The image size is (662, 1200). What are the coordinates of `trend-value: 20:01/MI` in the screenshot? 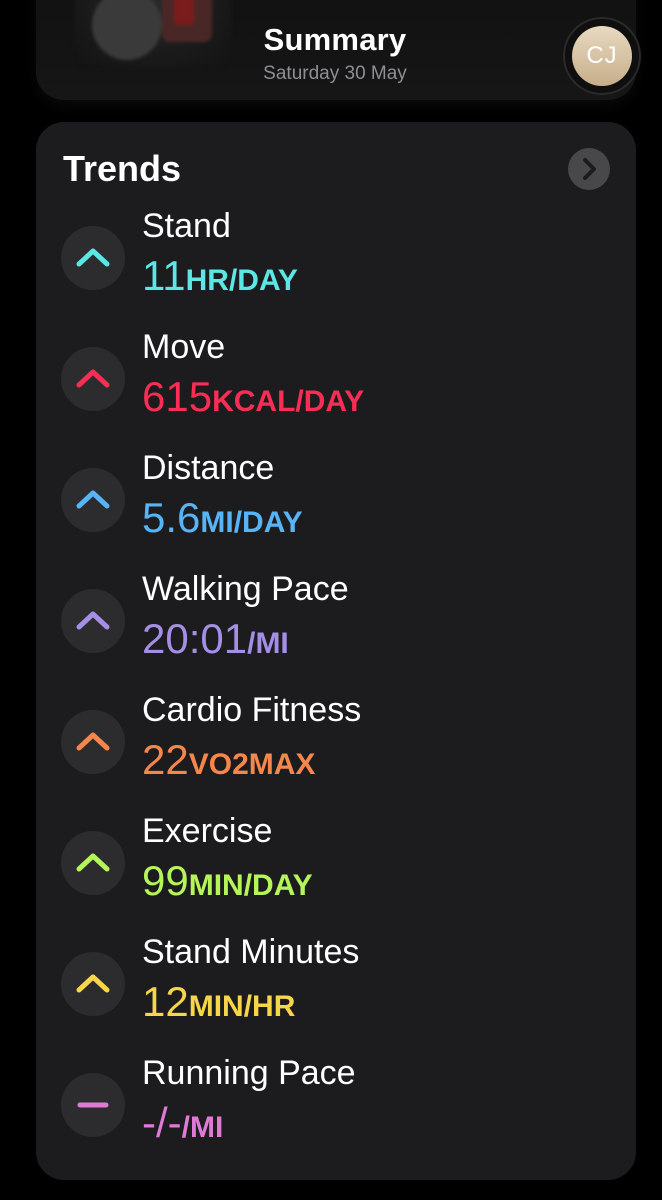 It's located at (215, 639).